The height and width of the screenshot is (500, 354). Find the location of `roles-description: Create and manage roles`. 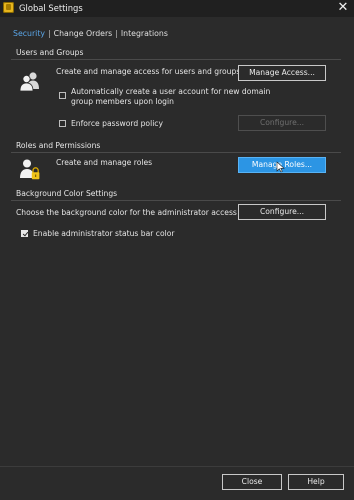

roles-description: Create and manage roles is located at coordinates (104, 162).